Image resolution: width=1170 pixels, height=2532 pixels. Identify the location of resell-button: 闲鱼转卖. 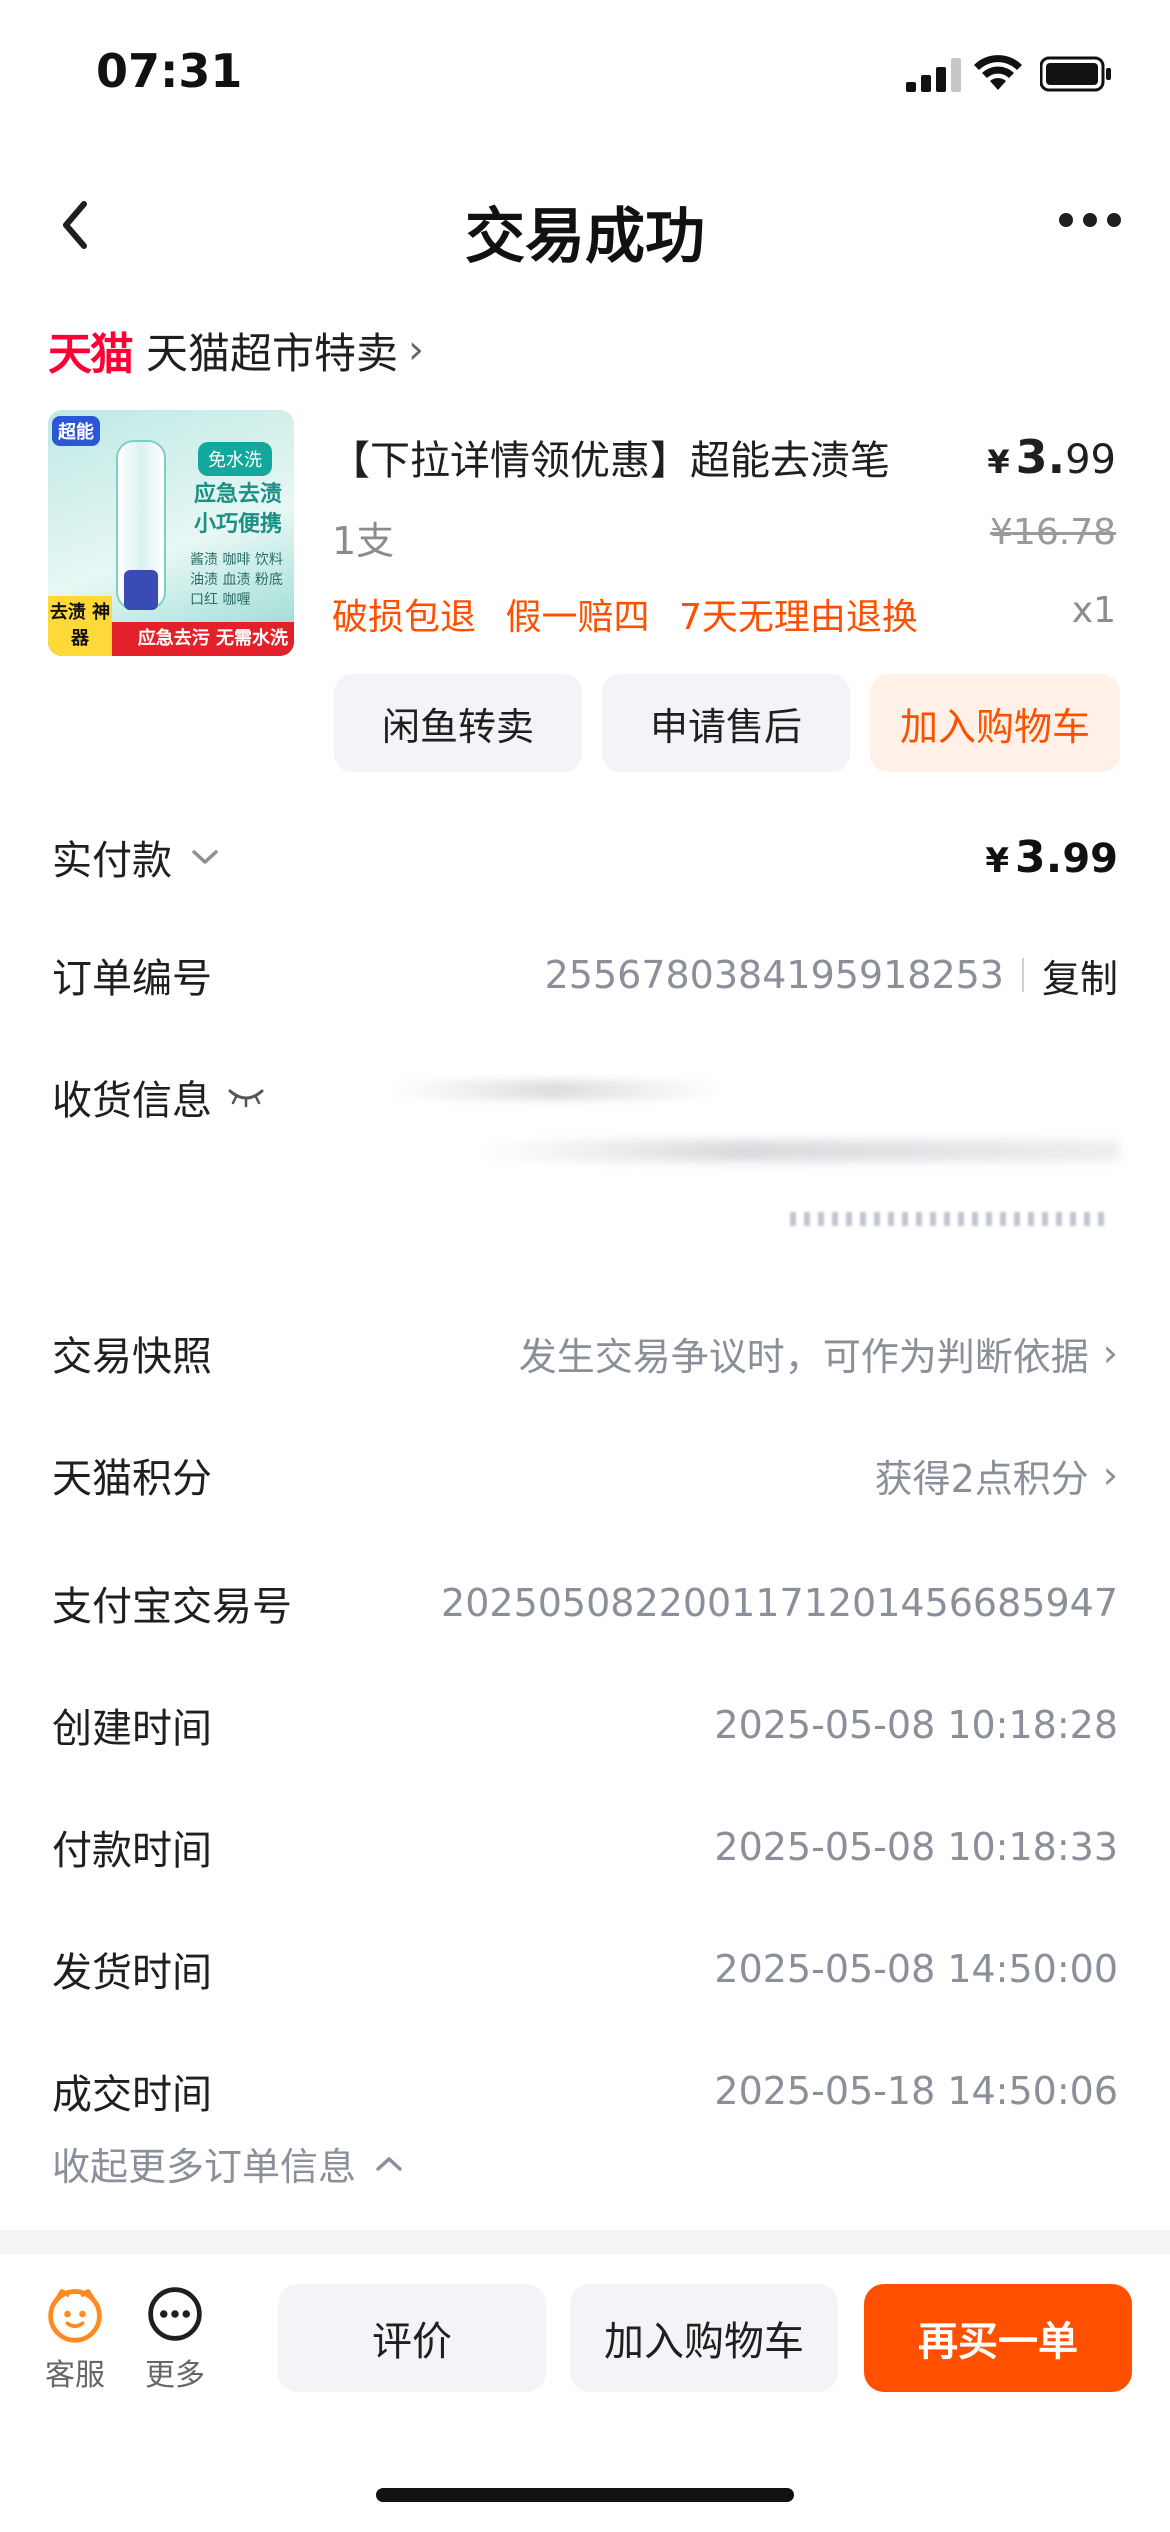
(458, 723).